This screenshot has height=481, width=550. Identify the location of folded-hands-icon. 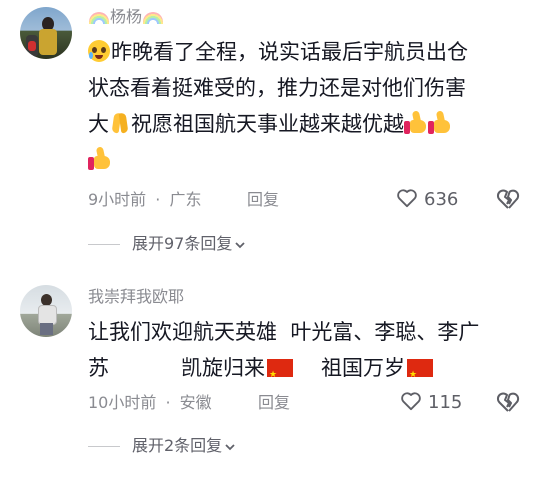
(120, 123).